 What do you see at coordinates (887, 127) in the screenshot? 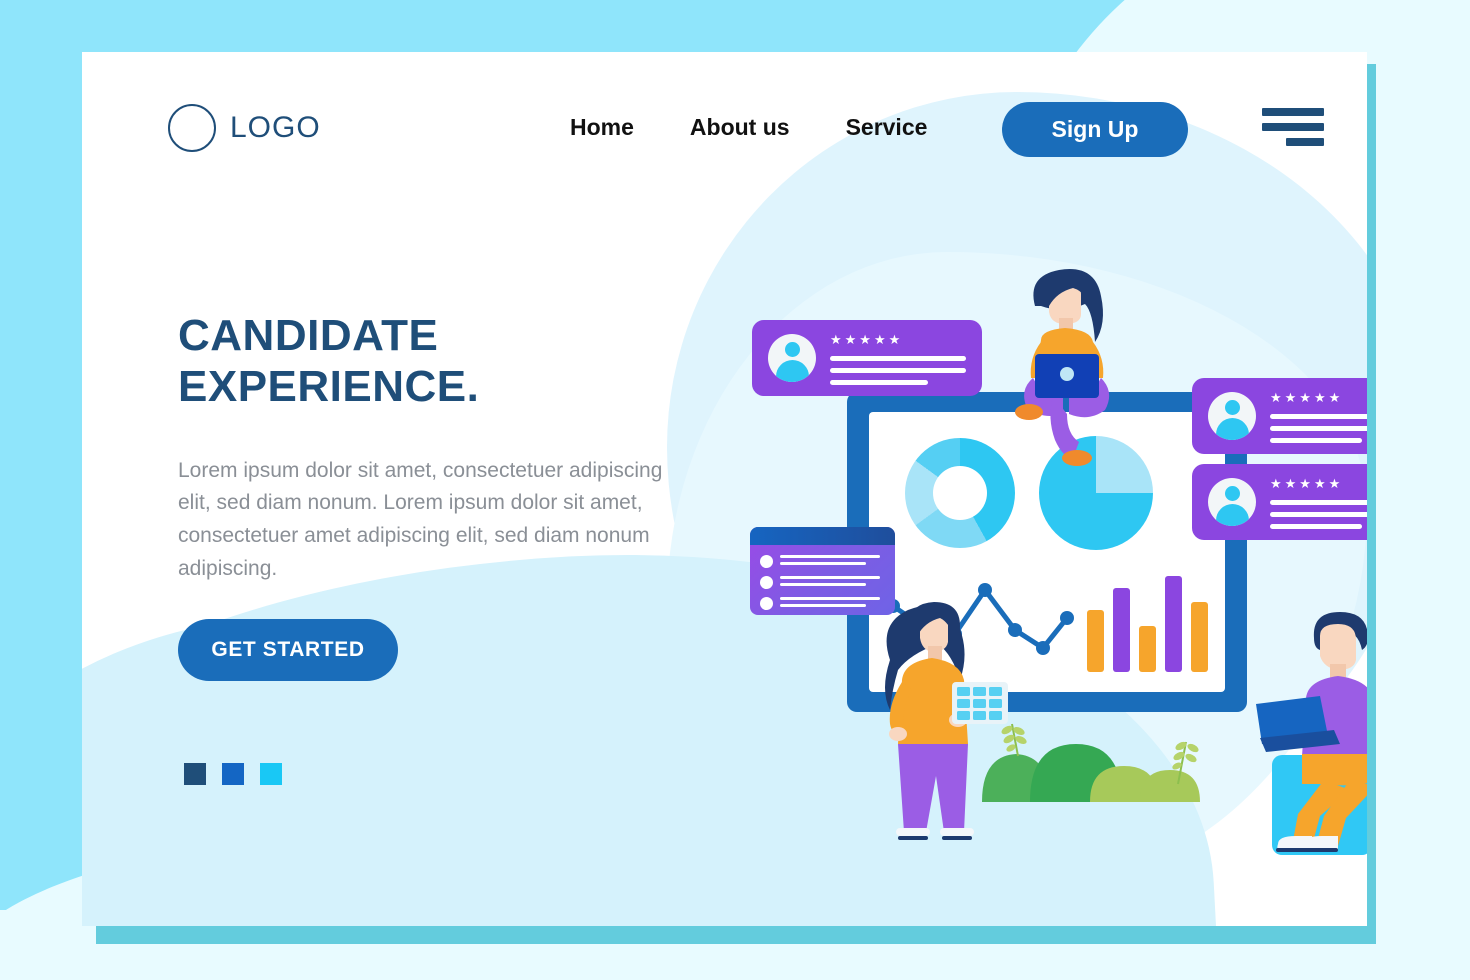
I see `nav-item-service: Service` at bounding box center [887, 127].